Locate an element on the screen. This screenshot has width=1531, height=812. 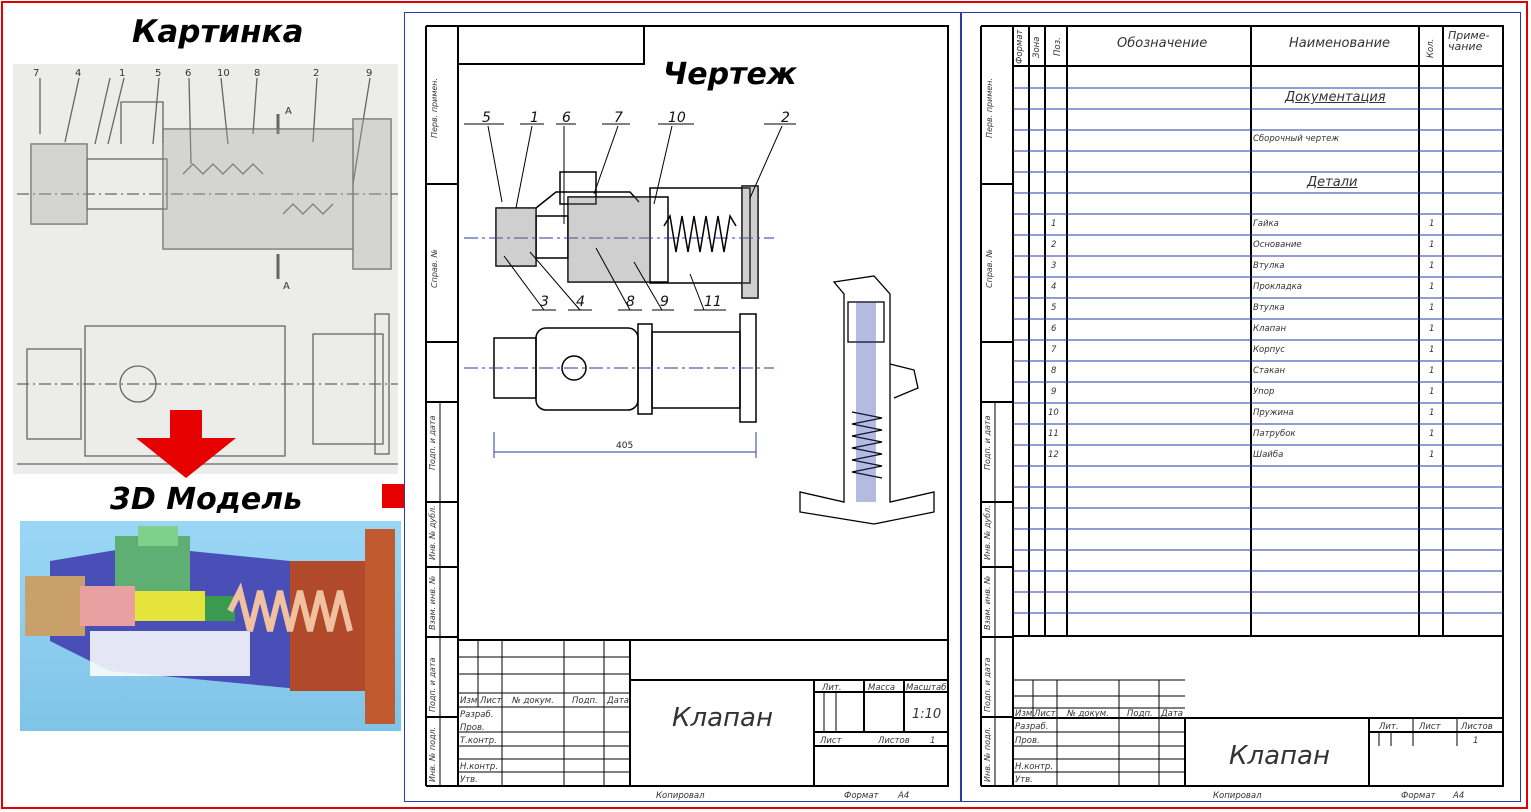
spec-header-zona: Зона is located at coordinates (1037, 47).